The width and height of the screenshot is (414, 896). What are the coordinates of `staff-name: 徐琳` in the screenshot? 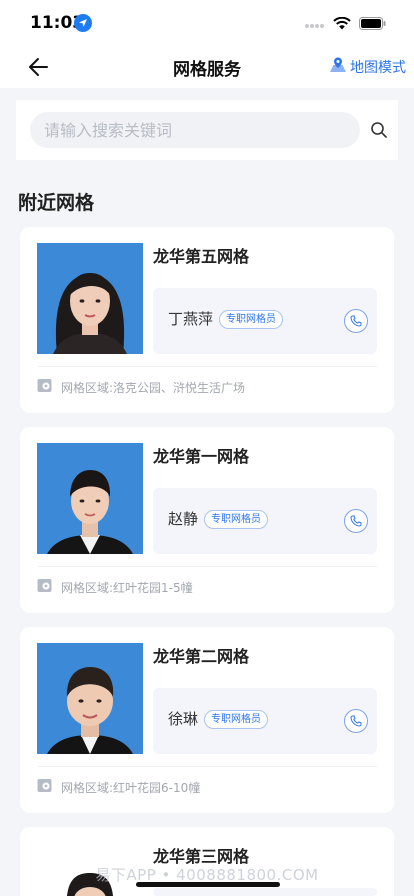 It's located at (183, 719).